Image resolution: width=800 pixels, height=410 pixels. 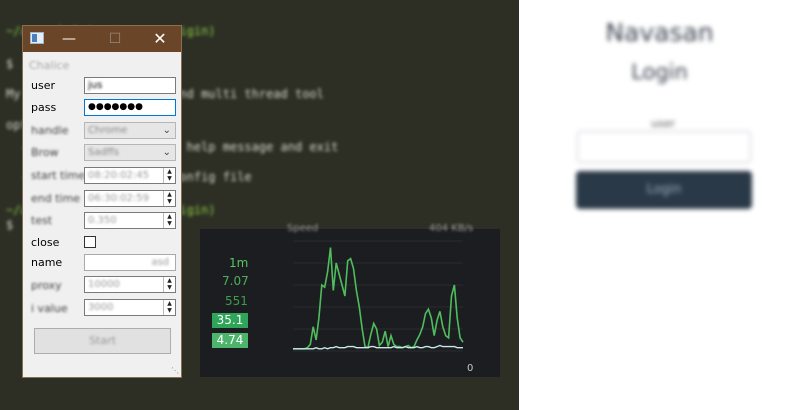 What do you see at coordinates (230, 320) in the screenshot?
I see `monitor-value-badge-1: 35.1` at bounding box center [230, 320].